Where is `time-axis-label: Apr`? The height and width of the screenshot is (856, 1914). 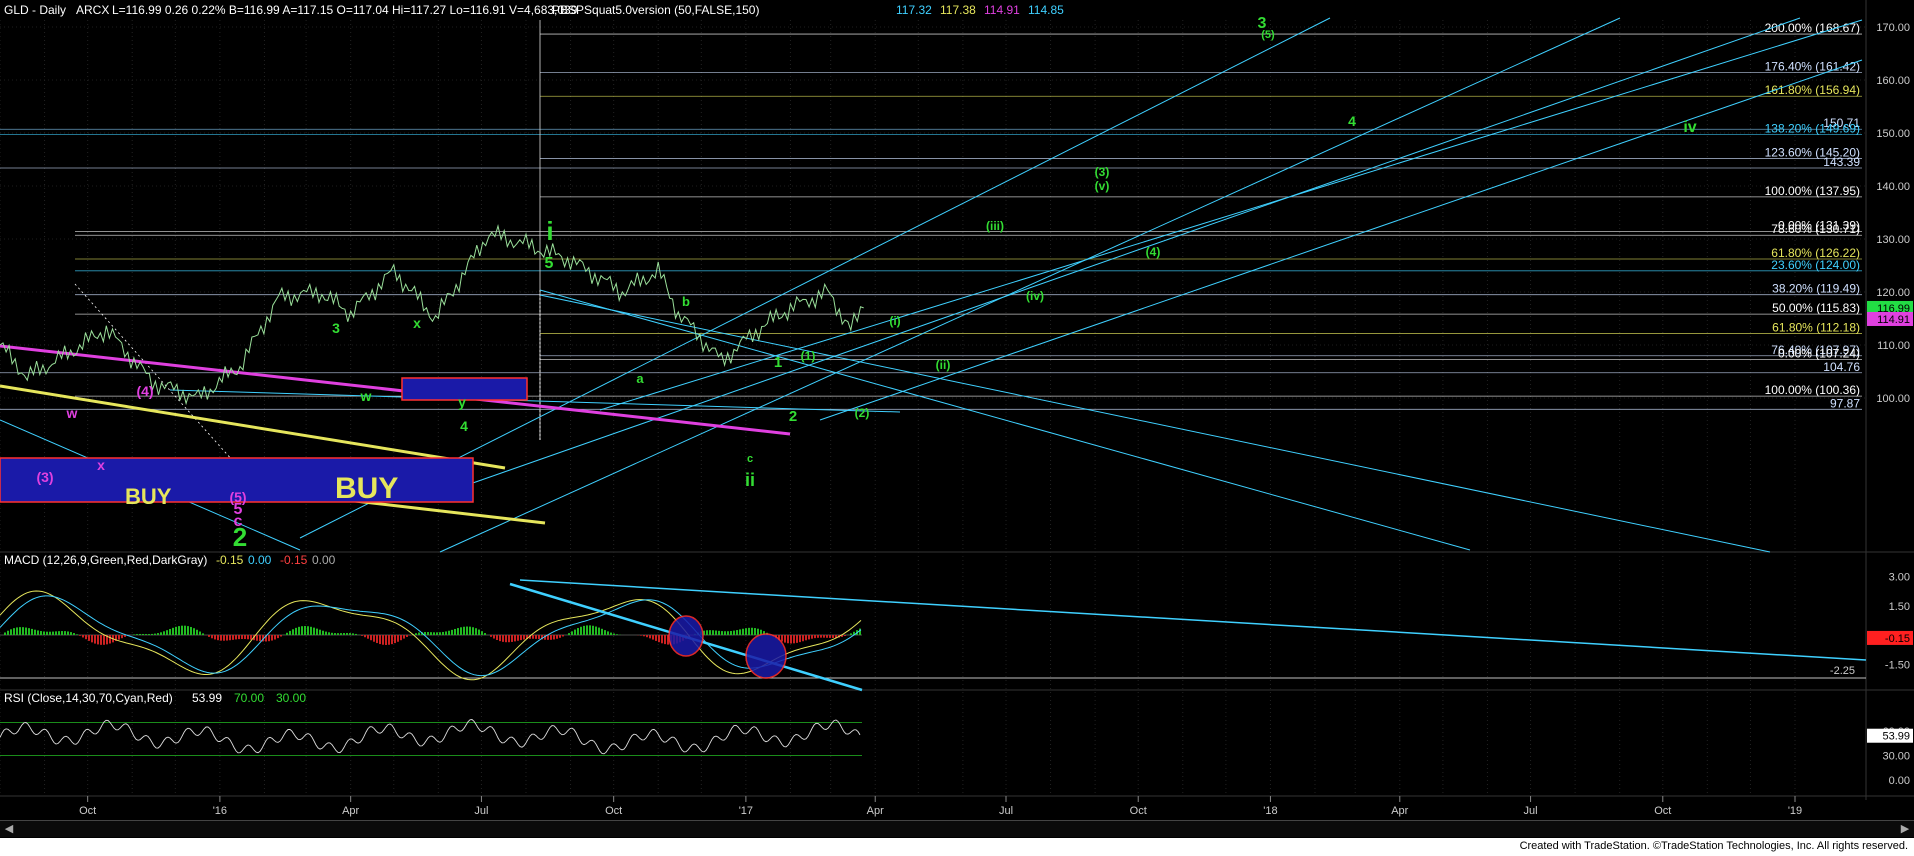
time-axis-label: Apr is located at coordinates (875, 811).